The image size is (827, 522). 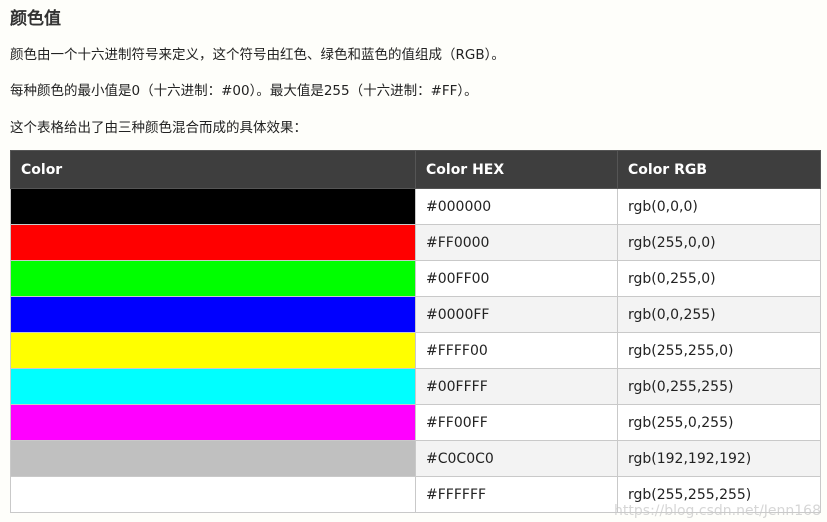 I want to click on table-row: #00FFFF rgb(0,255,255), so click(x=415, y=386).